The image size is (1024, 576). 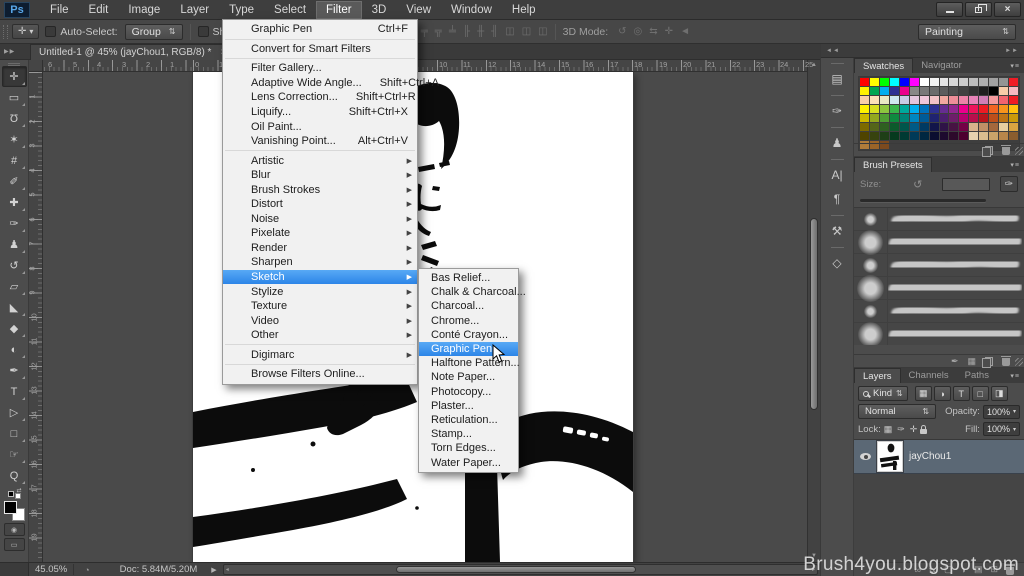 I want to click on collapse-panels-icon: ◄◄, so click(x=833, y=51).